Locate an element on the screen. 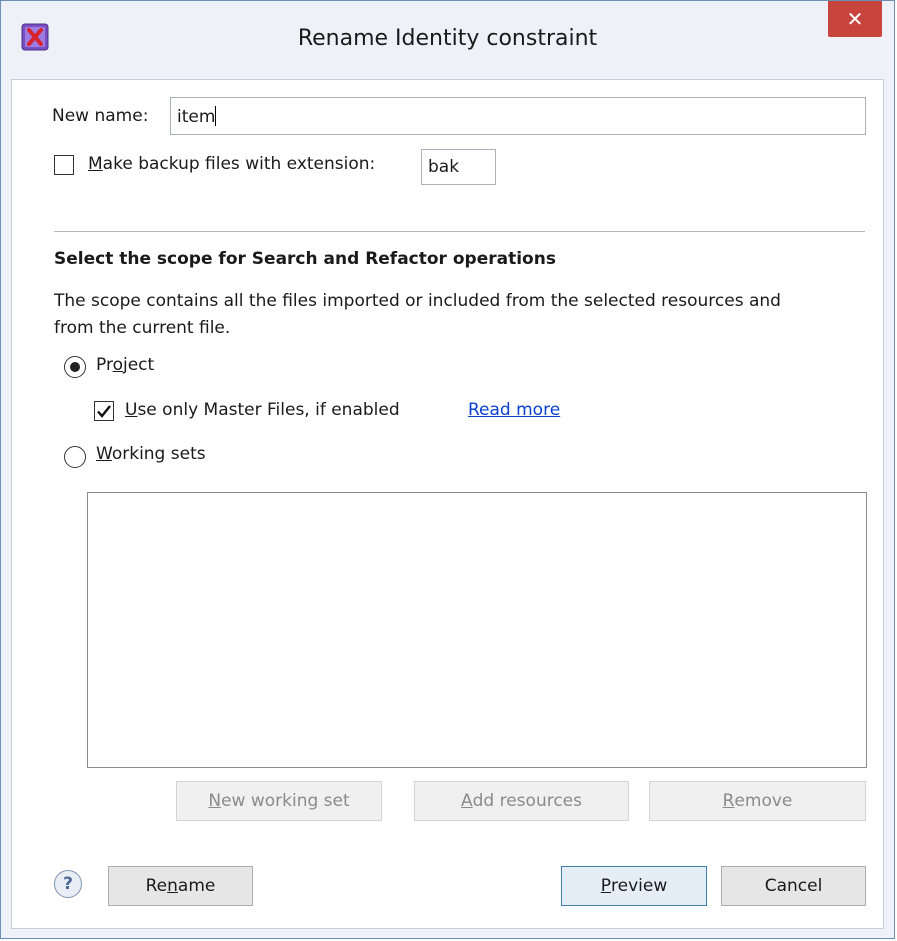  help-icon: ? is located at coordinates (68, 884).